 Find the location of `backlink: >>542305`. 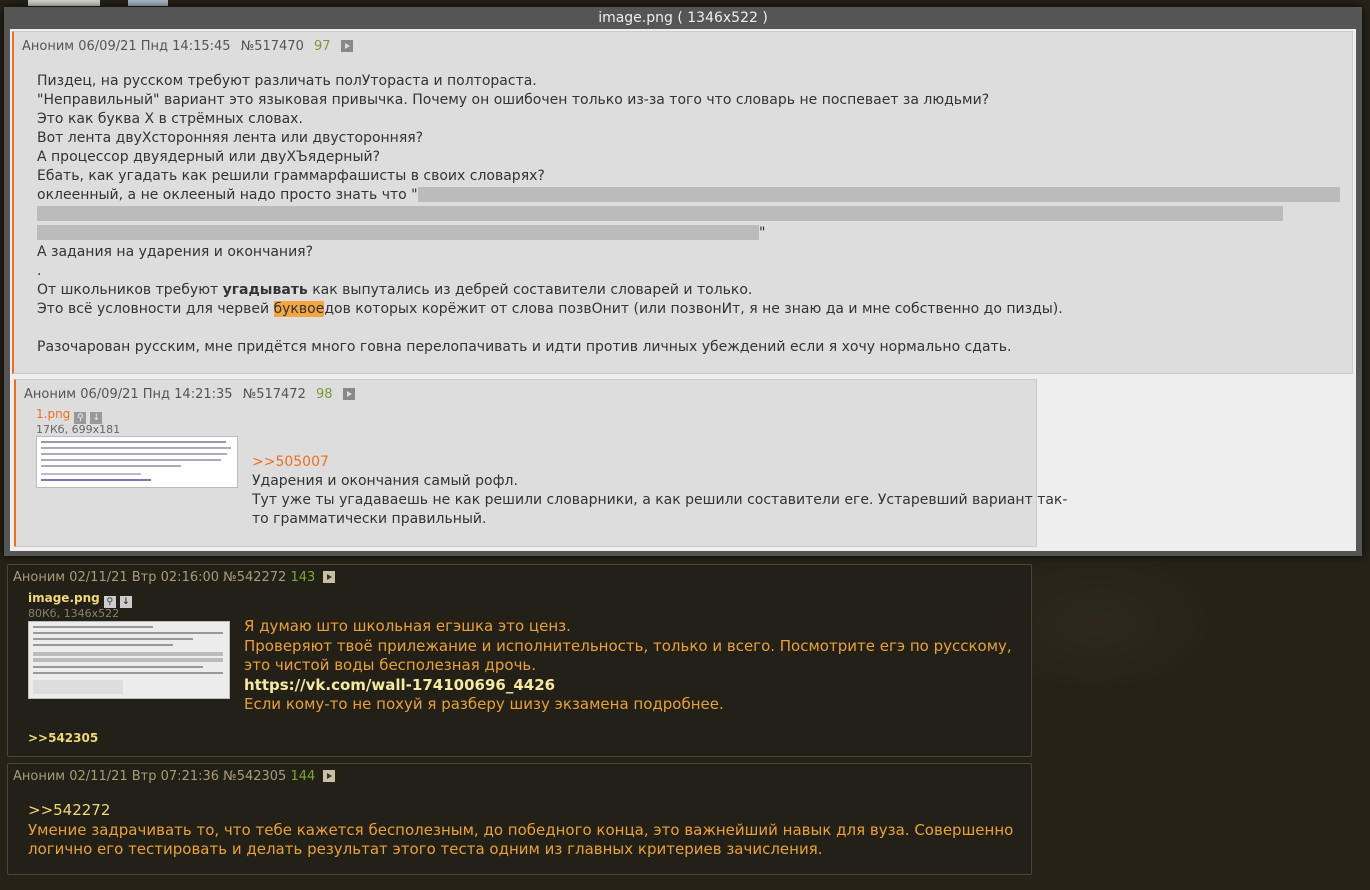

backlink: >>542305 is located at coordinates (63, 738).